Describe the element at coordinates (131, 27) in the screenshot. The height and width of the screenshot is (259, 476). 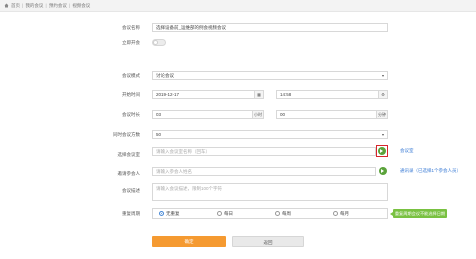
I see `subject-label: 会议名称` at that location.